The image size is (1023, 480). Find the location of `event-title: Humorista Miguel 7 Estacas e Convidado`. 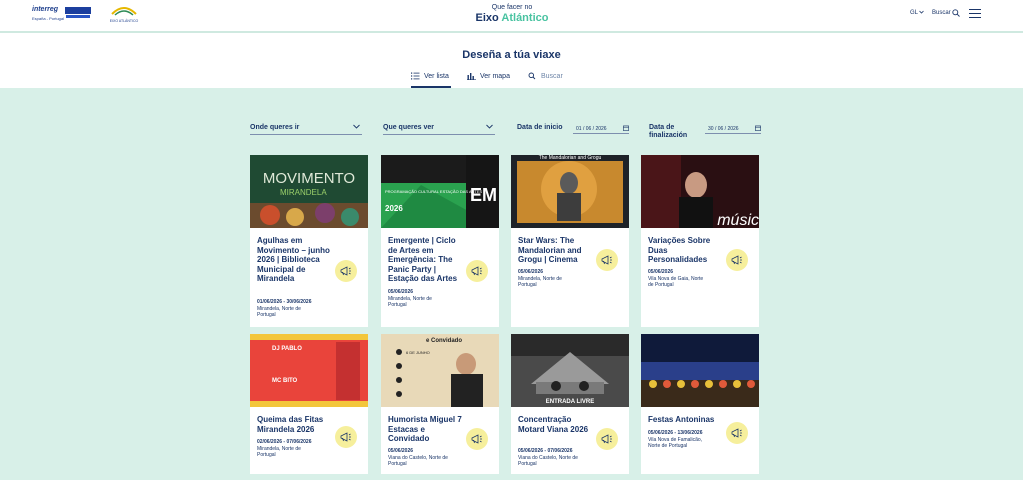

event-title: Humorista Miguel 7 Estacas e Convidado is located at coordinates (426, 429).